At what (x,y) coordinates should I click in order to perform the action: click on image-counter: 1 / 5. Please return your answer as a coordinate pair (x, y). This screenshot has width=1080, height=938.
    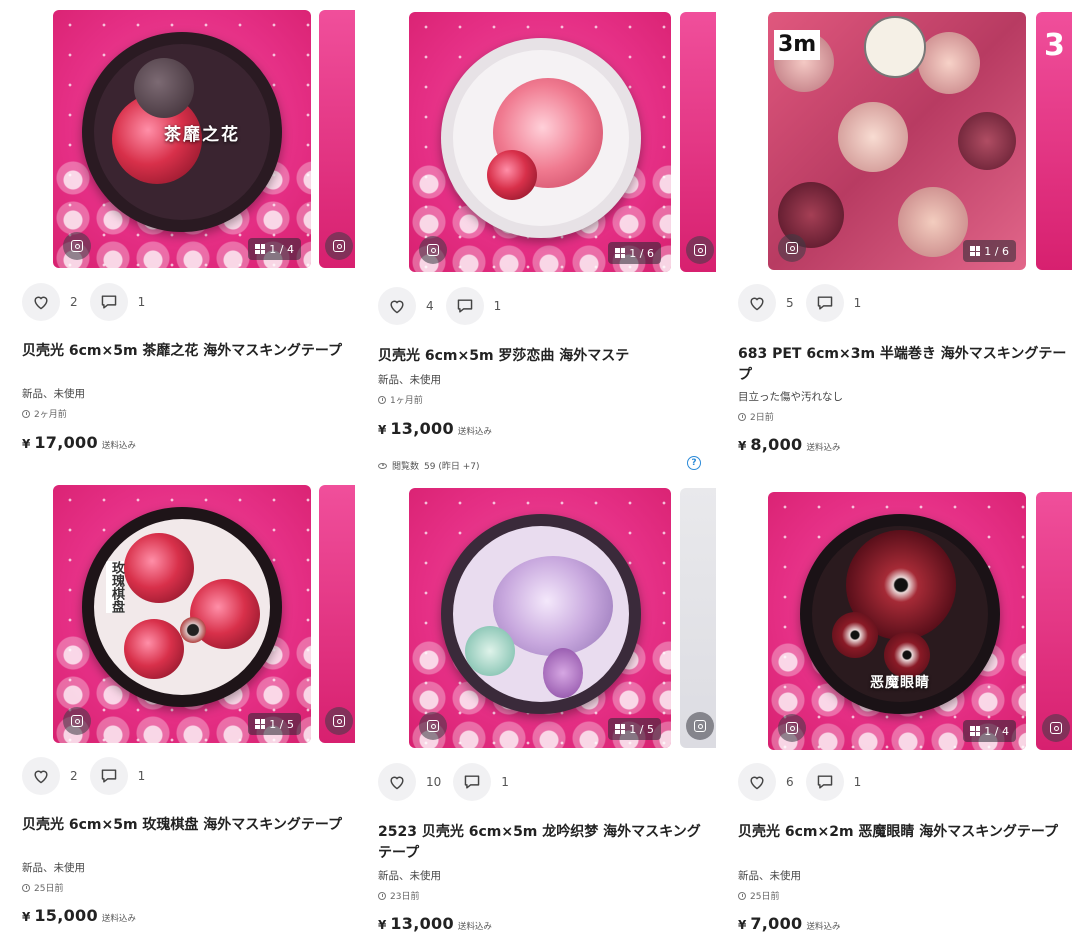
    Looking at the image, I should click on (274, 724).